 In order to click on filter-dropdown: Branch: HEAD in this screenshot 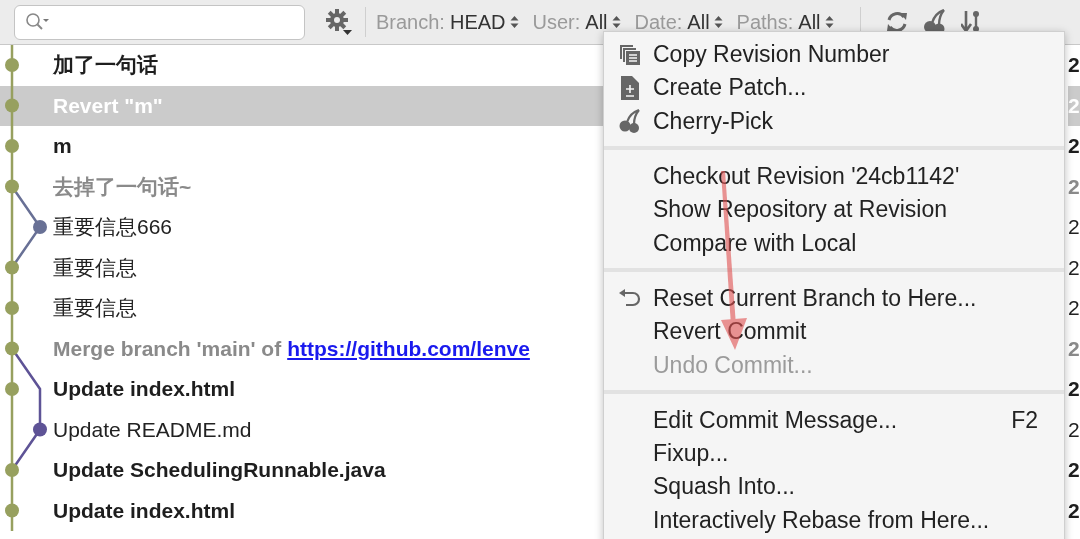, I will do `click(447, 22)`.